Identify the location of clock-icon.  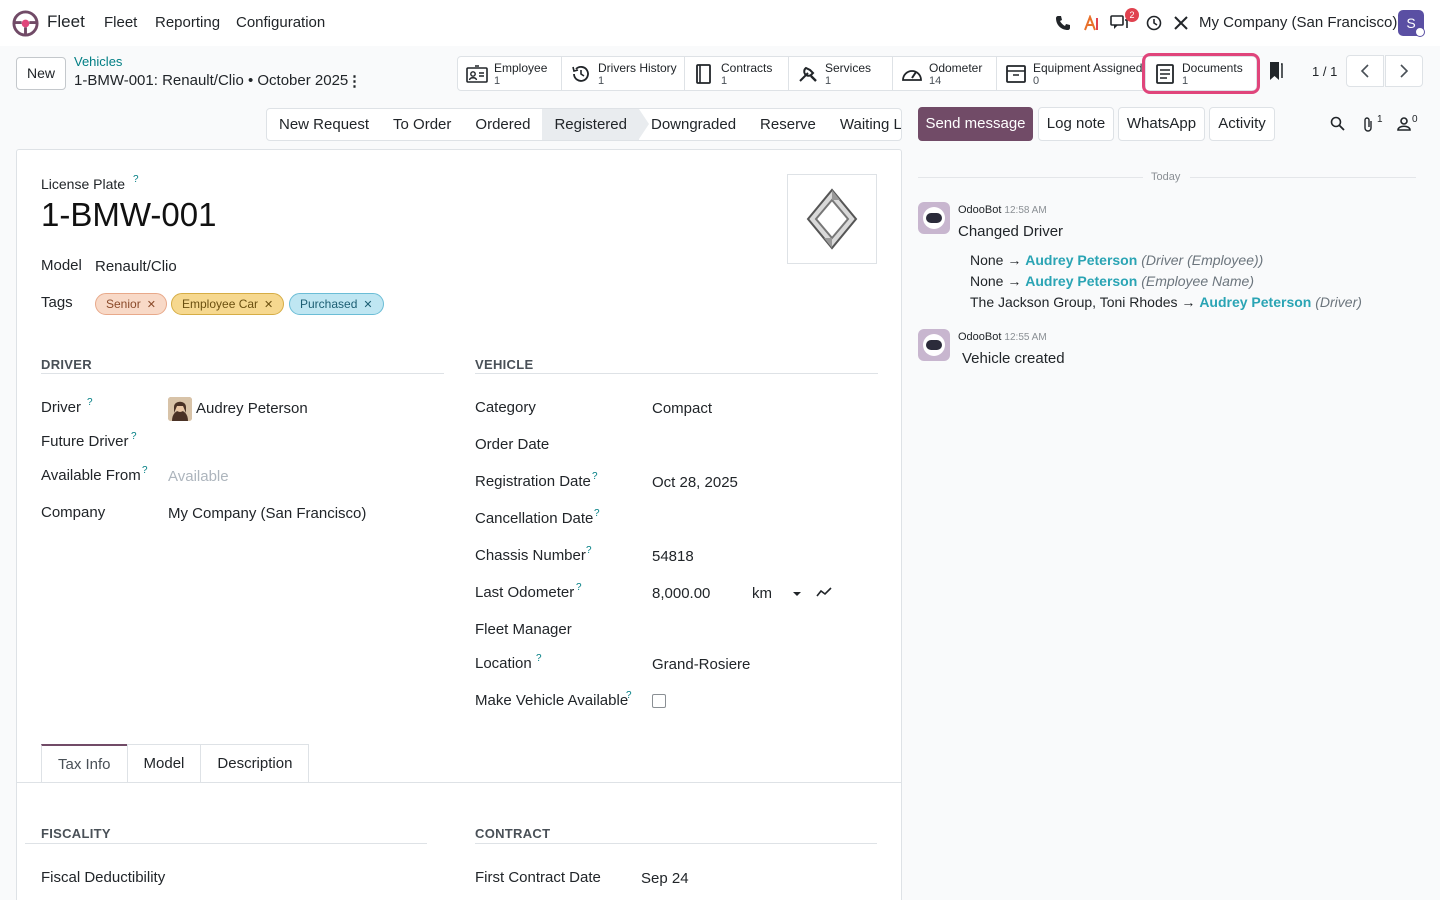
(1154, 23).